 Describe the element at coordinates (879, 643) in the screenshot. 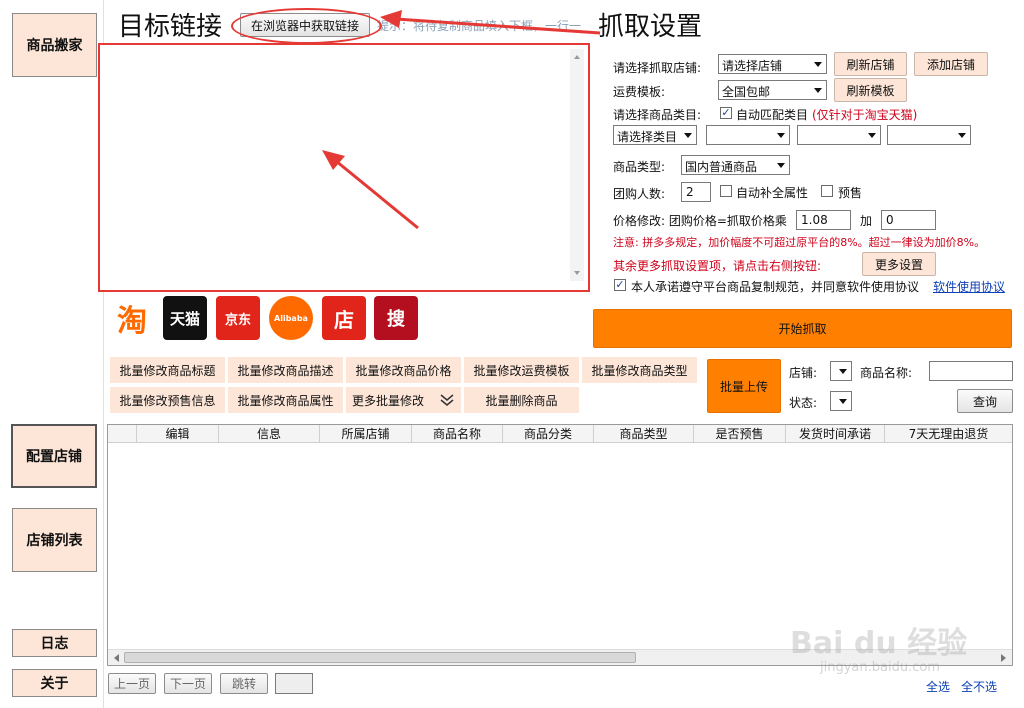

I see `baidu-watermark: Bai du 经验` at that location.